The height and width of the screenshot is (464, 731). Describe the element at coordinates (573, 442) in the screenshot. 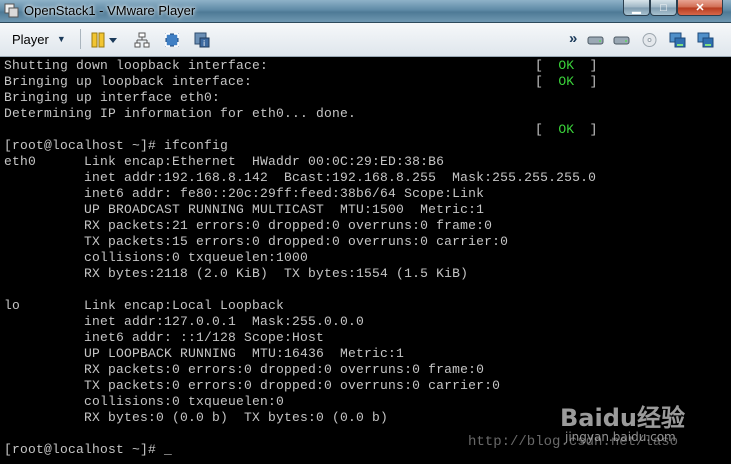

I see `blog-url-watermark: http://blog.csdn.net/laso` at that location.